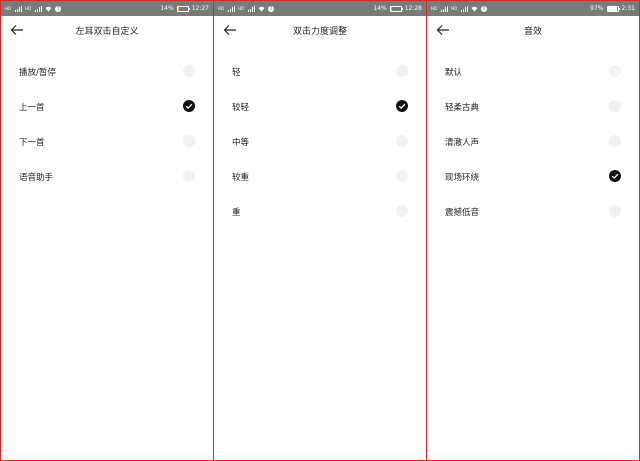  Describe the element at coordinates (200, 8) in the screenshot. I see `status-time: 12:27` at that location.